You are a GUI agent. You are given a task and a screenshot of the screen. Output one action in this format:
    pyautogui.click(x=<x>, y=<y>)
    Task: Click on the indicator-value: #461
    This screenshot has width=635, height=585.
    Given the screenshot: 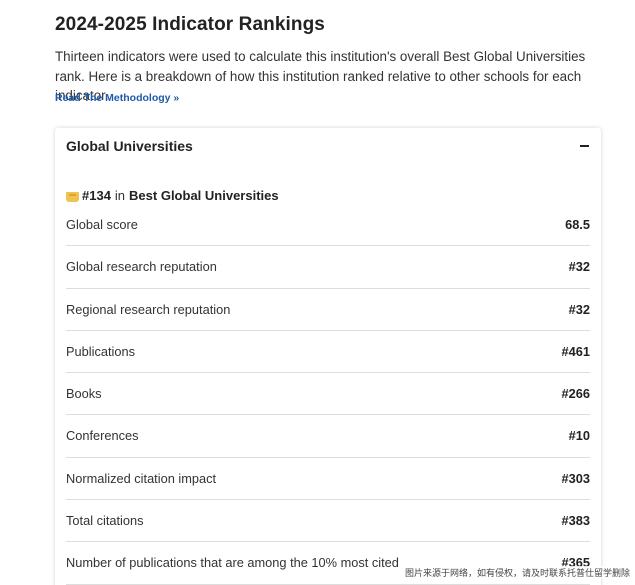 What is the action you would take?
    pyautogui.click(x=575, y=351)
    